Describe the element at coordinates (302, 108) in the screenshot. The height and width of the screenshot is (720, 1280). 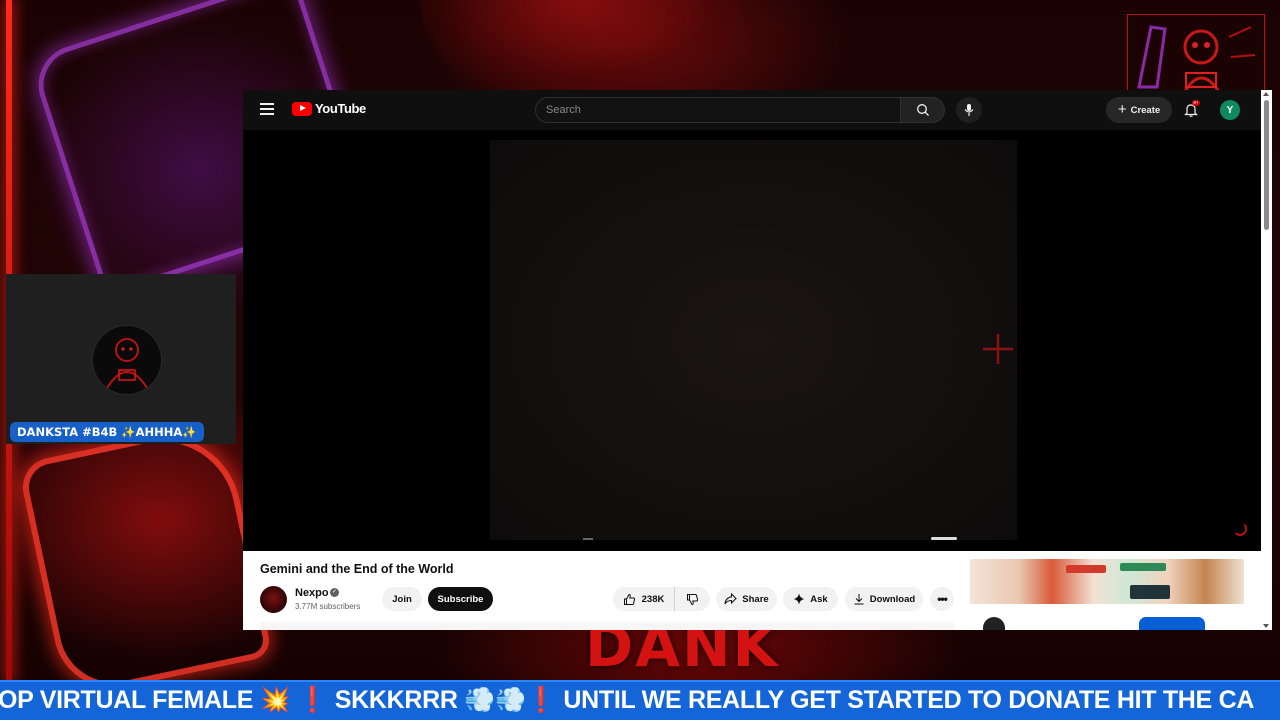
I see `youtube-logo-icon` at that location.